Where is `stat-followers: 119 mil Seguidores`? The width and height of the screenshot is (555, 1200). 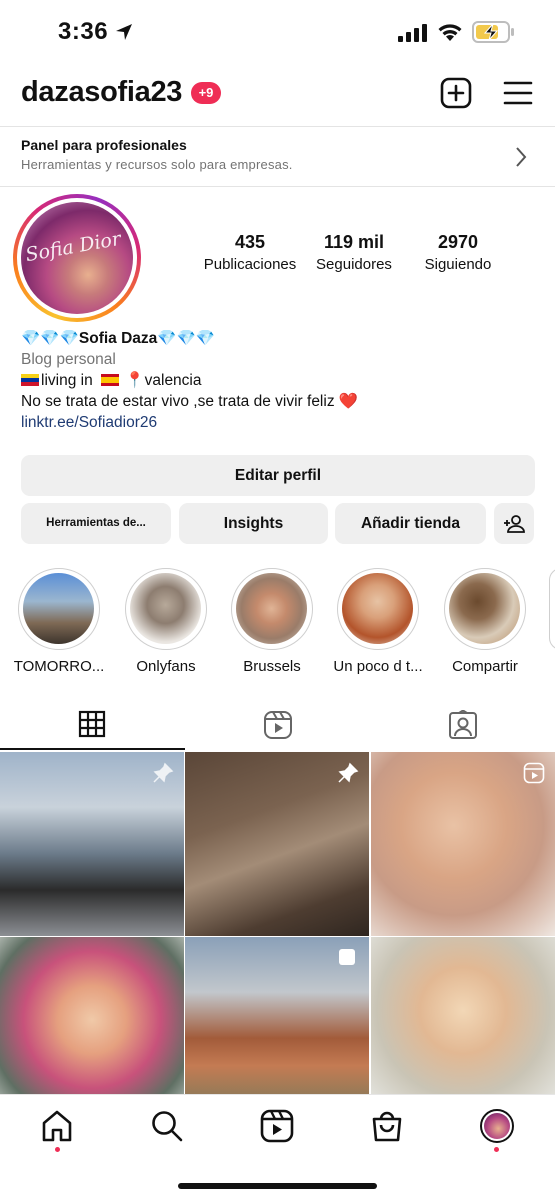
stat-followers: 119 mil Seguidores is located at coordinates (354, 252).